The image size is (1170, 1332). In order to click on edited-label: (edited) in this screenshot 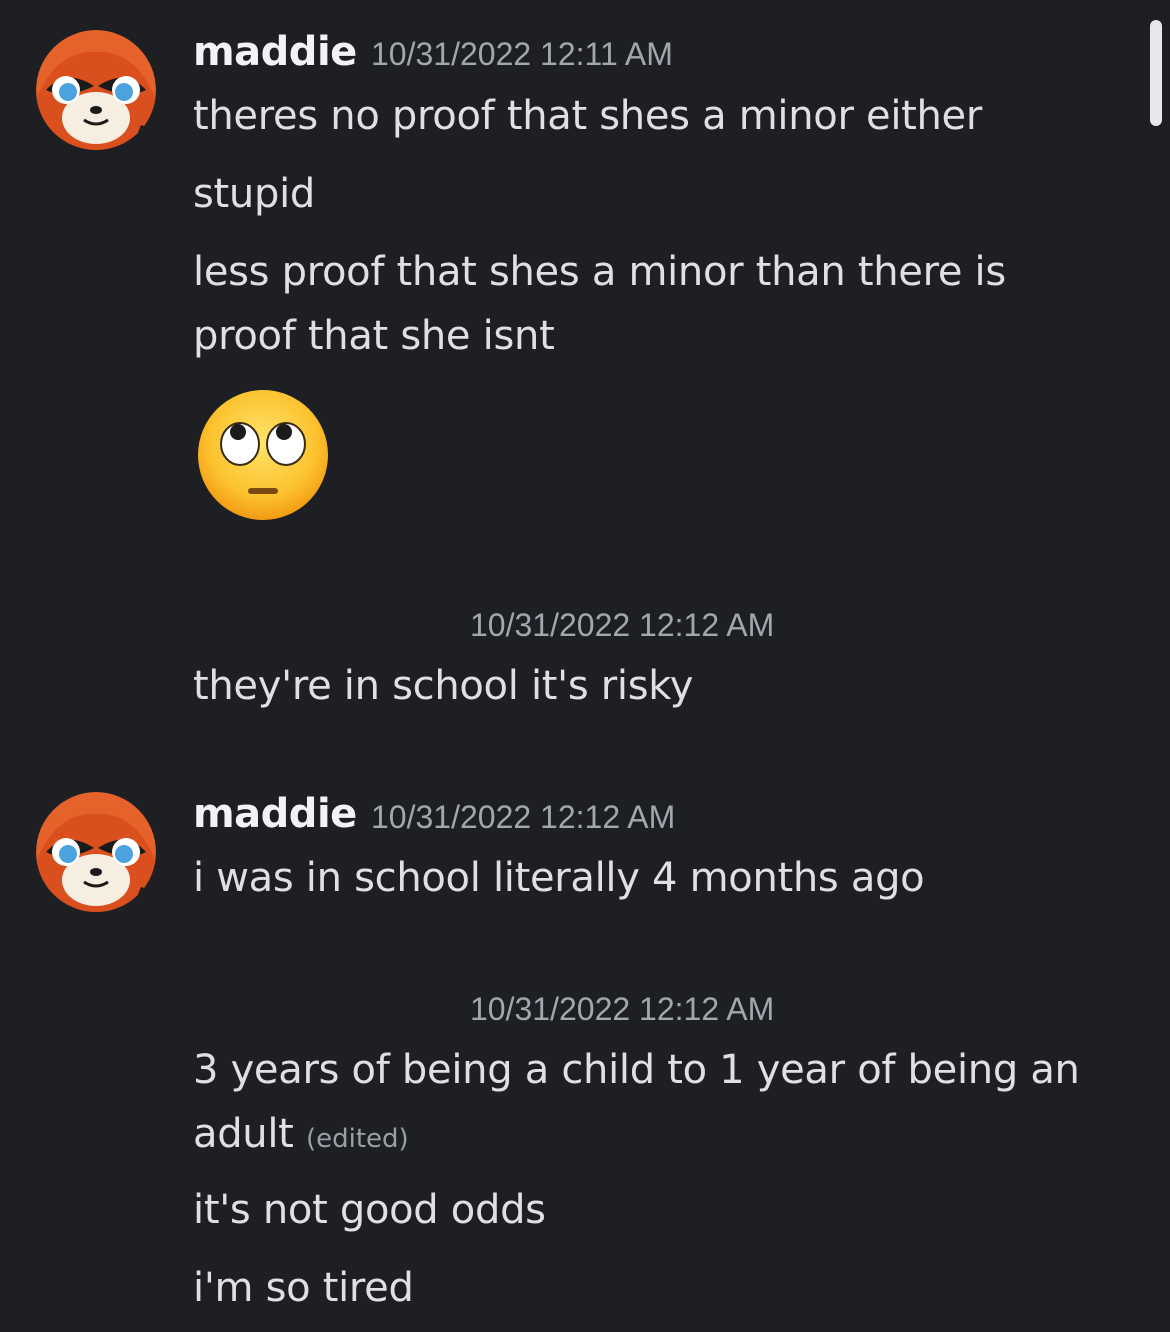, I will do `click(357, 1139)`.